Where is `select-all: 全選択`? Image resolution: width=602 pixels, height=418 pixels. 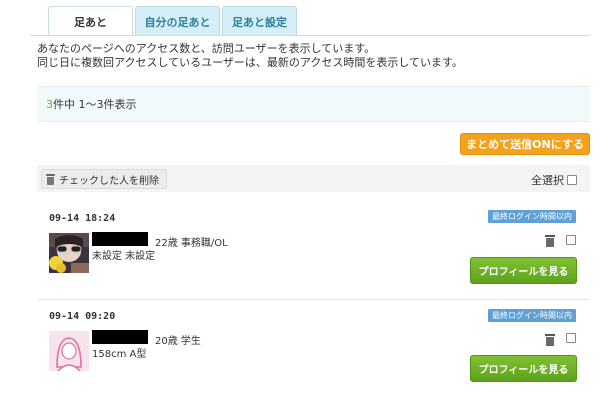 select-all: 全選択 is located at coordinates (554, 180).